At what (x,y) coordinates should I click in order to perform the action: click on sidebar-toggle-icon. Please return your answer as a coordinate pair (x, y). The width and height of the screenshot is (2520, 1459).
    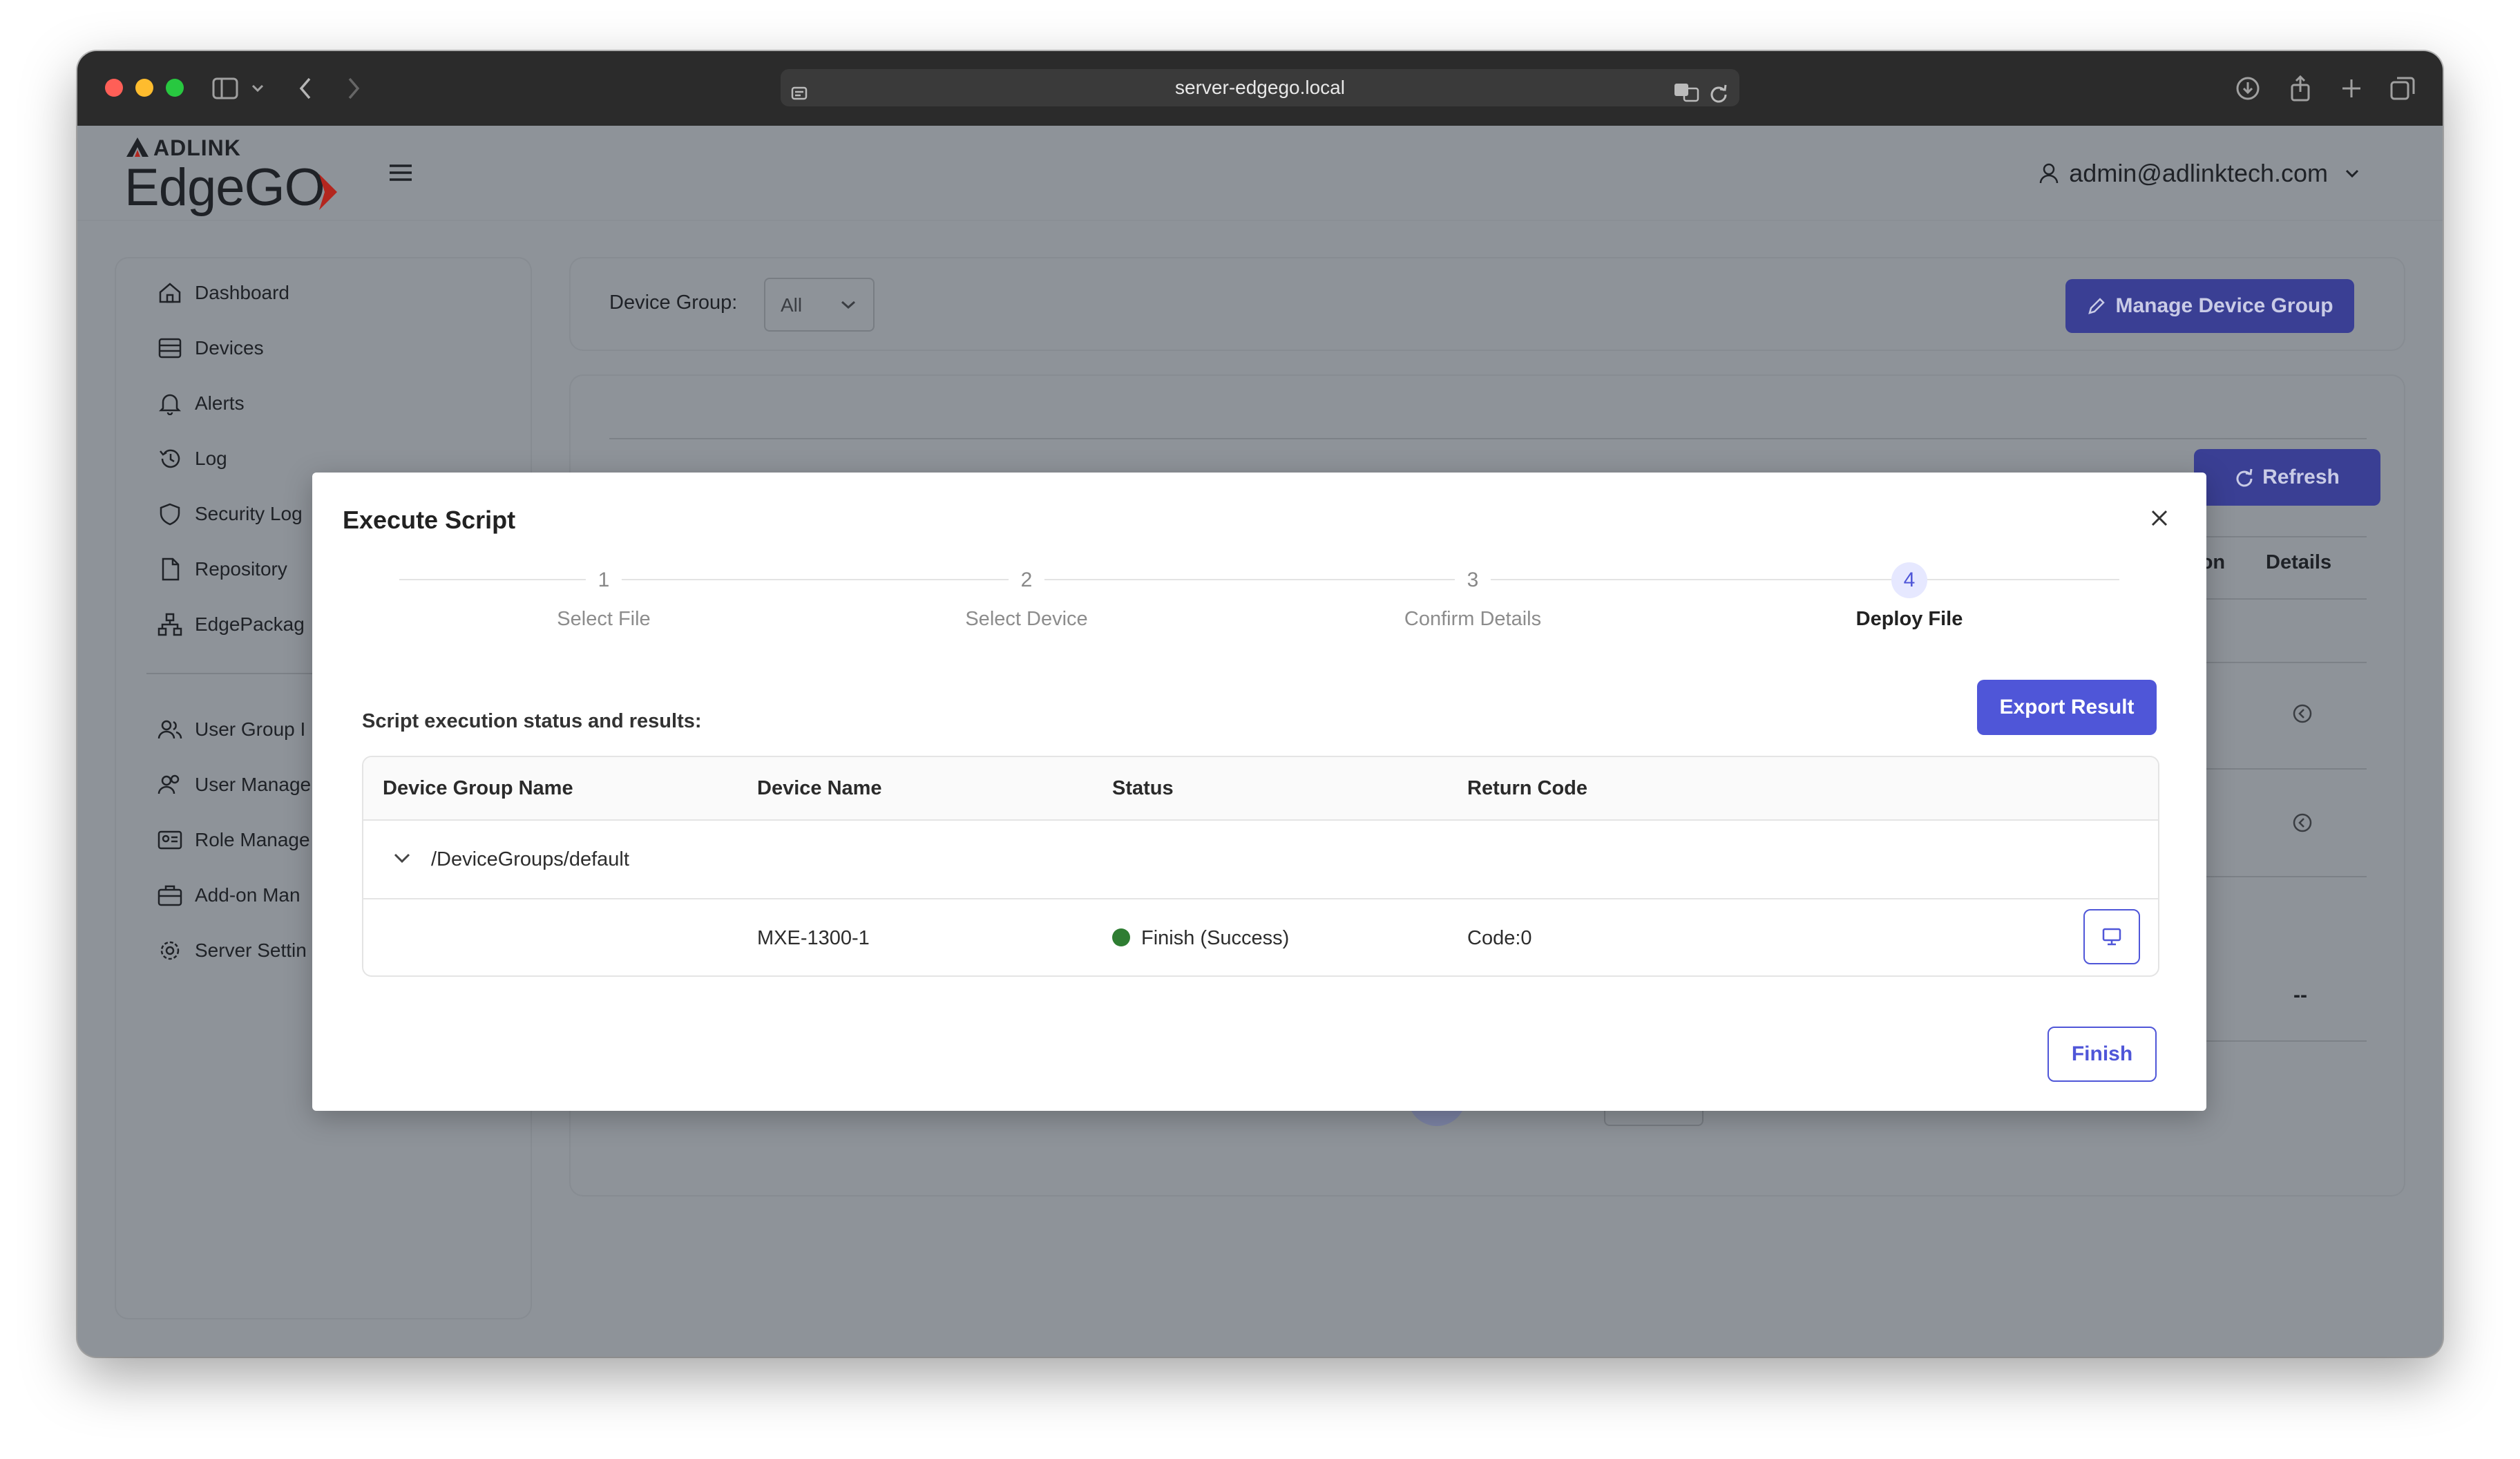
    Looking at the image, I should click on (225, 88).